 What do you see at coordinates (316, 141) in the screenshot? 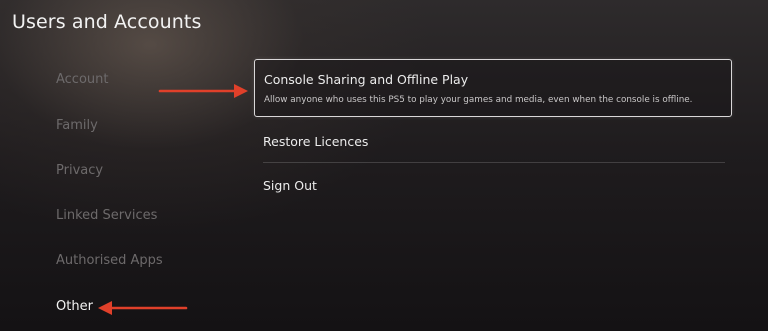
I see `option-title: Restore Licences` at bounding box center [316, 141].